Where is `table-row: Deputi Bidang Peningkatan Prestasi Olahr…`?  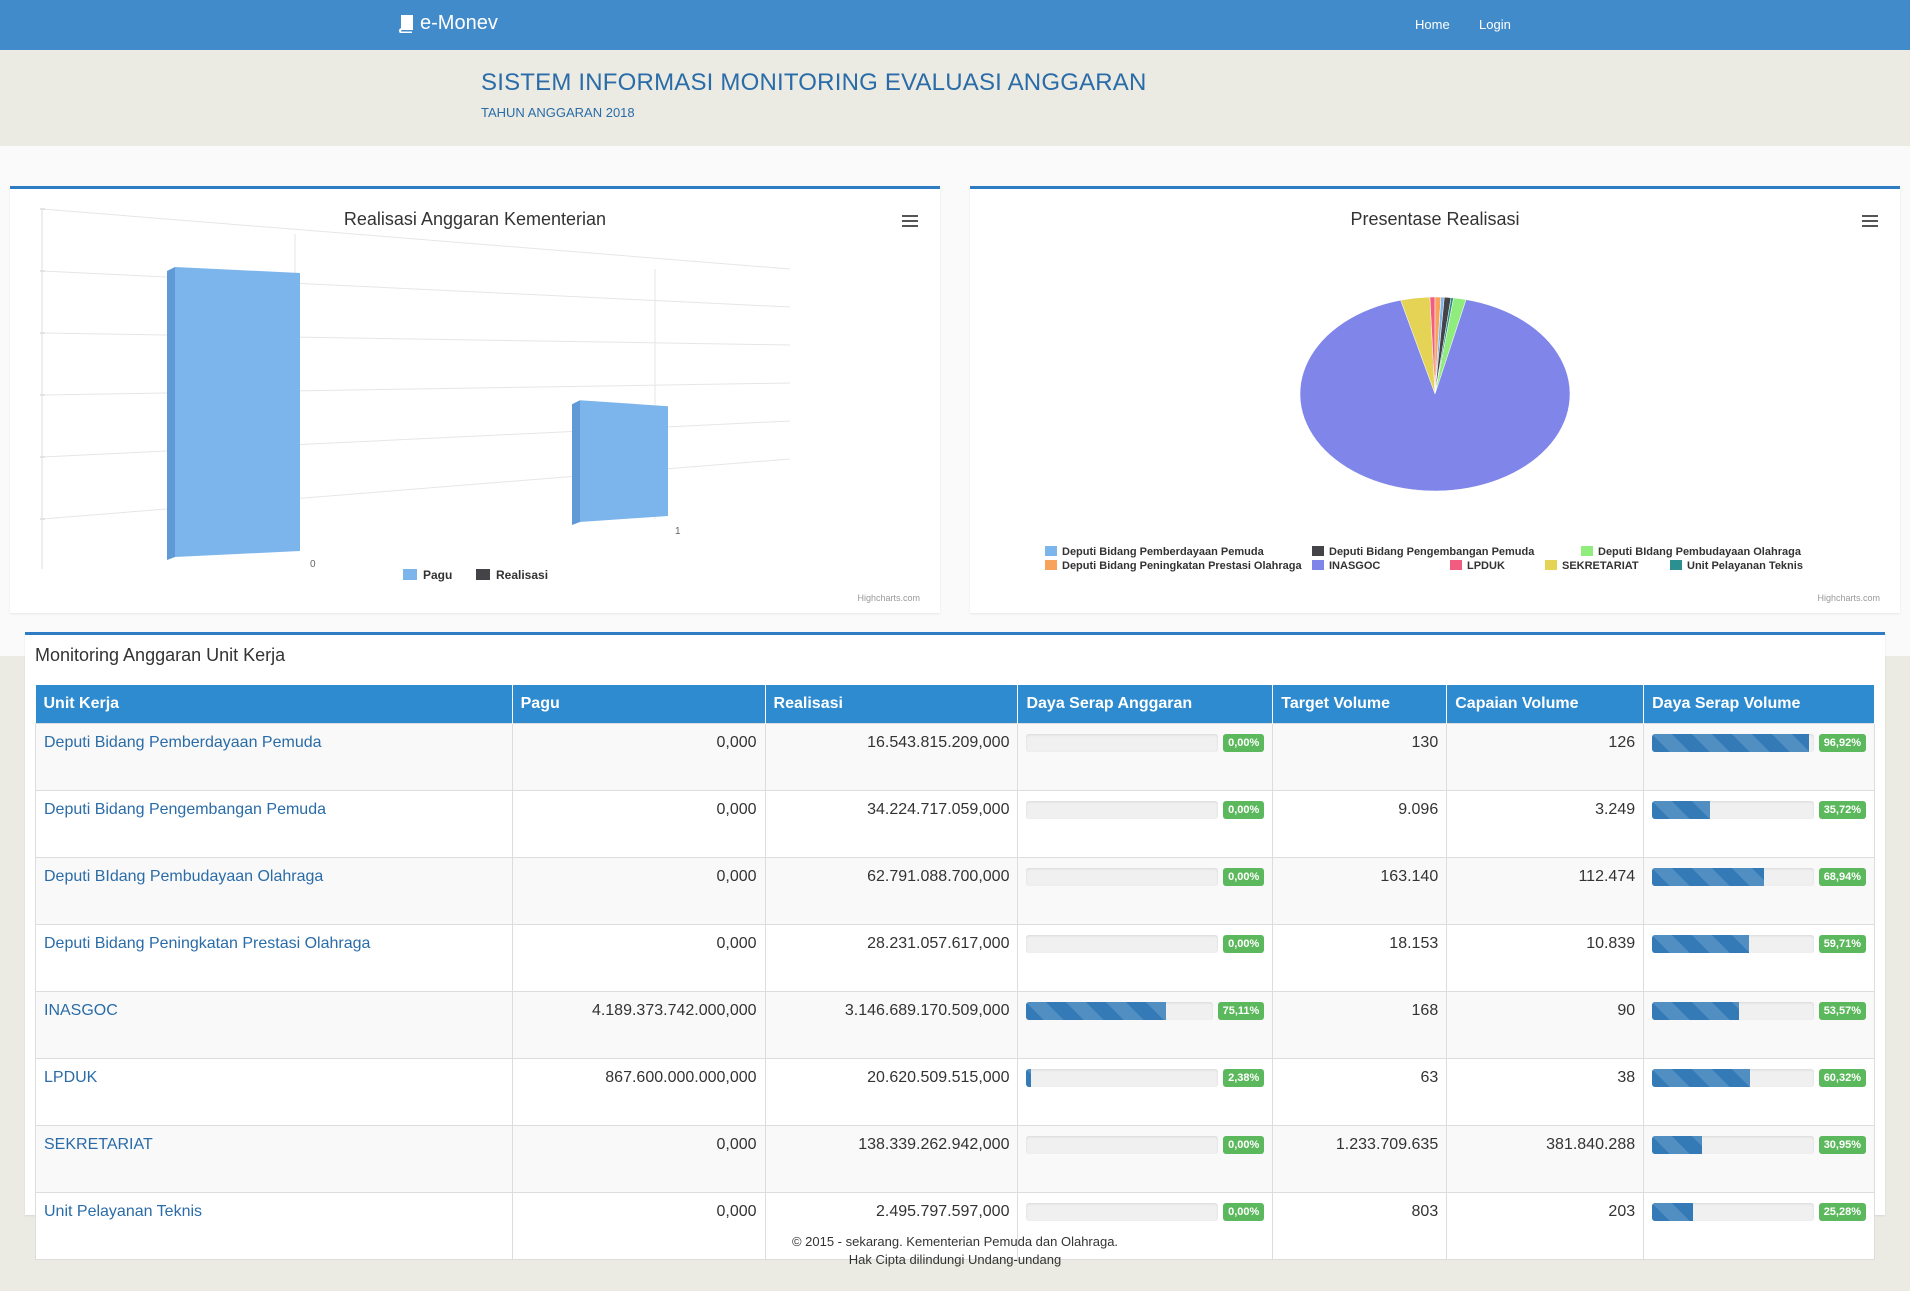
table-row: Deputi Bidang Peningkatan Prestasi Olahr… is located at coordinates (955, 958).